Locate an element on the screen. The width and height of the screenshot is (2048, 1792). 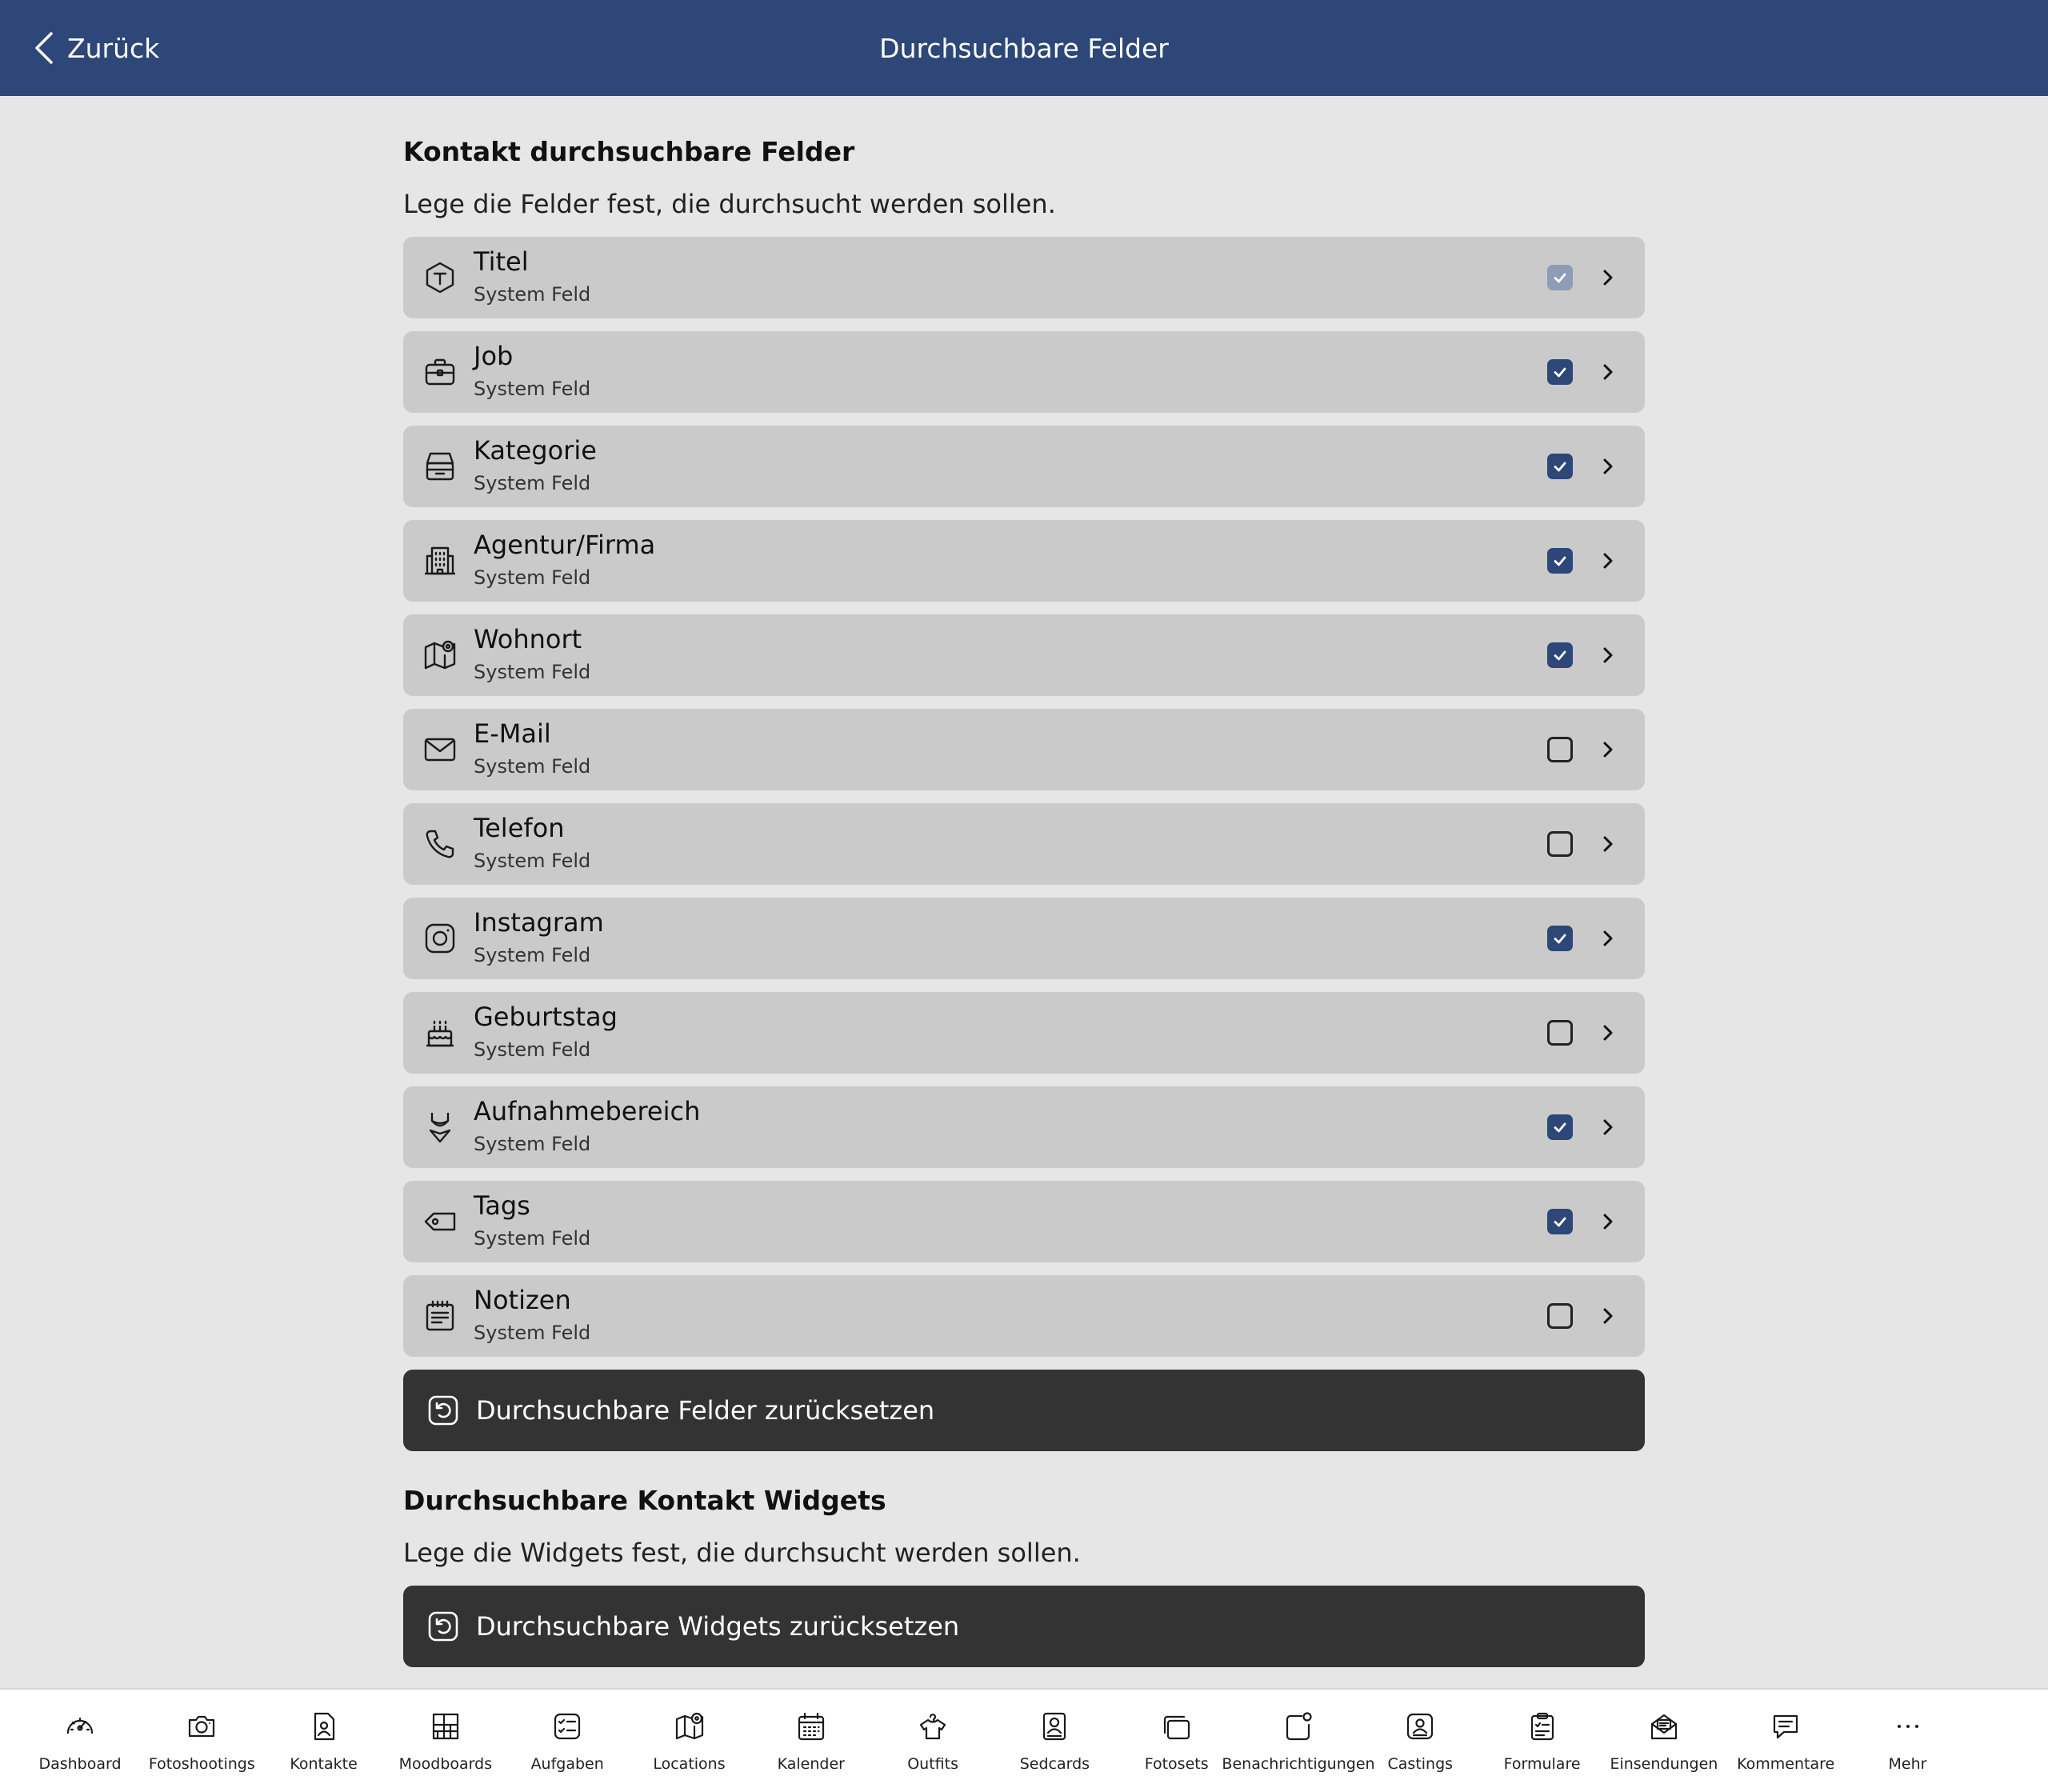
instagram-icon is located at coordinates (440, 938).